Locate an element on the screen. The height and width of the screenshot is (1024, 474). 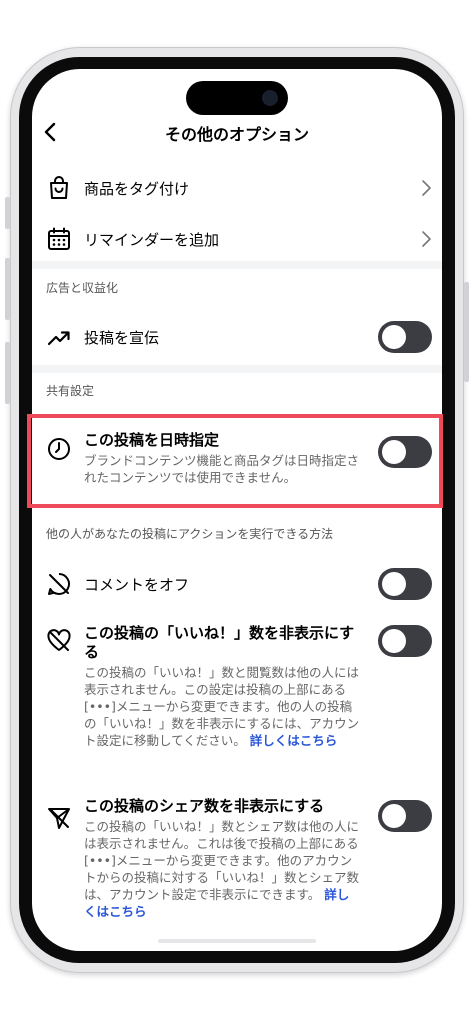
promote-post-label: 投稿を宣伝 is located at coordinates (122, 338).